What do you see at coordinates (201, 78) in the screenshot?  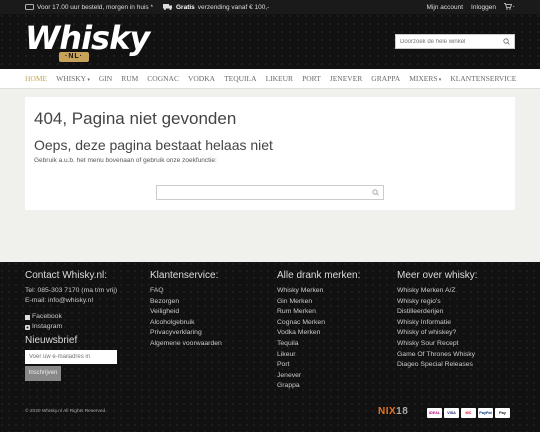 I see `nav-item-vodka: VODKA` at bounding box center [201, 78].